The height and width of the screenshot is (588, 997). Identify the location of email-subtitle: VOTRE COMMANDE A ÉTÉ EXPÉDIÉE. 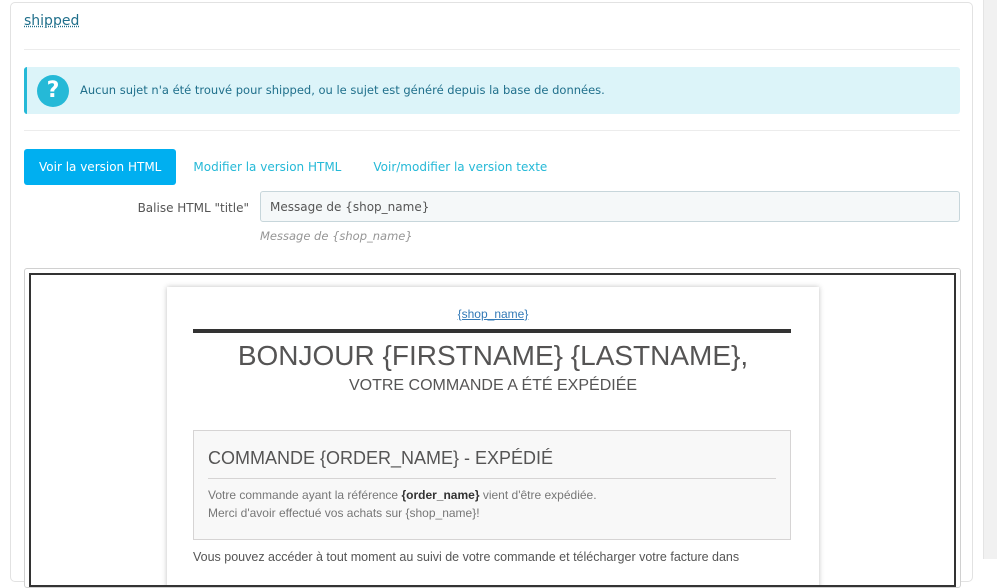
(493, 385).